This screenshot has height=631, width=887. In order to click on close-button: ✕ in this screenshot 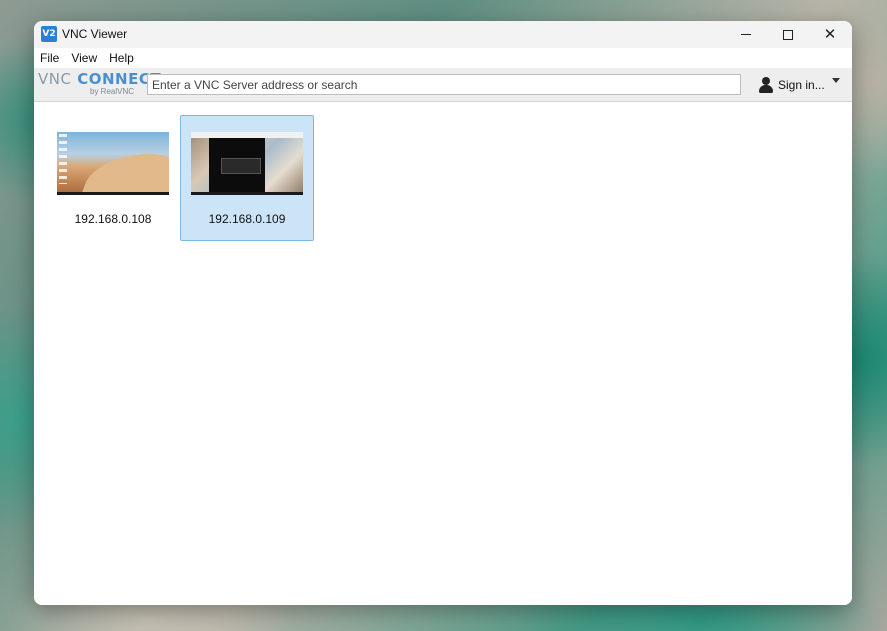, I will do `click(830, 34)`.